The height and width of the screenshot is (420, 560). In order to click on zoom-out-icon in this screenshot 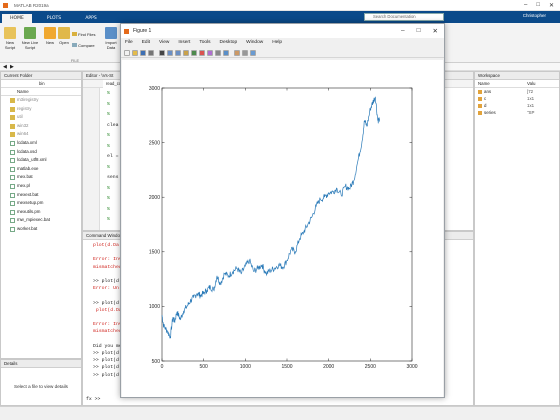, I will do `click(178, 52)`.